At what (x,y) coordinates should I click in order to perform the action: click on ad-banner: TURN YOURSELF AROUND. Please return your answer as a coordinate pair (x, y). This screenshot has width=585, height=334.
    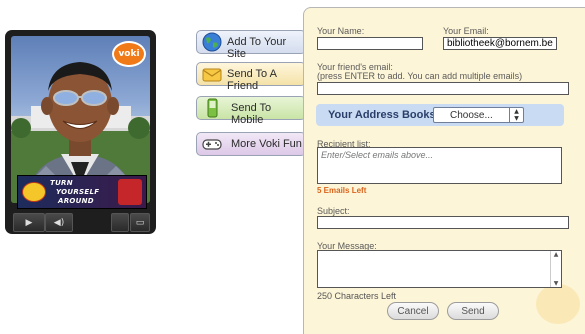
    Looking at the image, I should click on (82, 192).